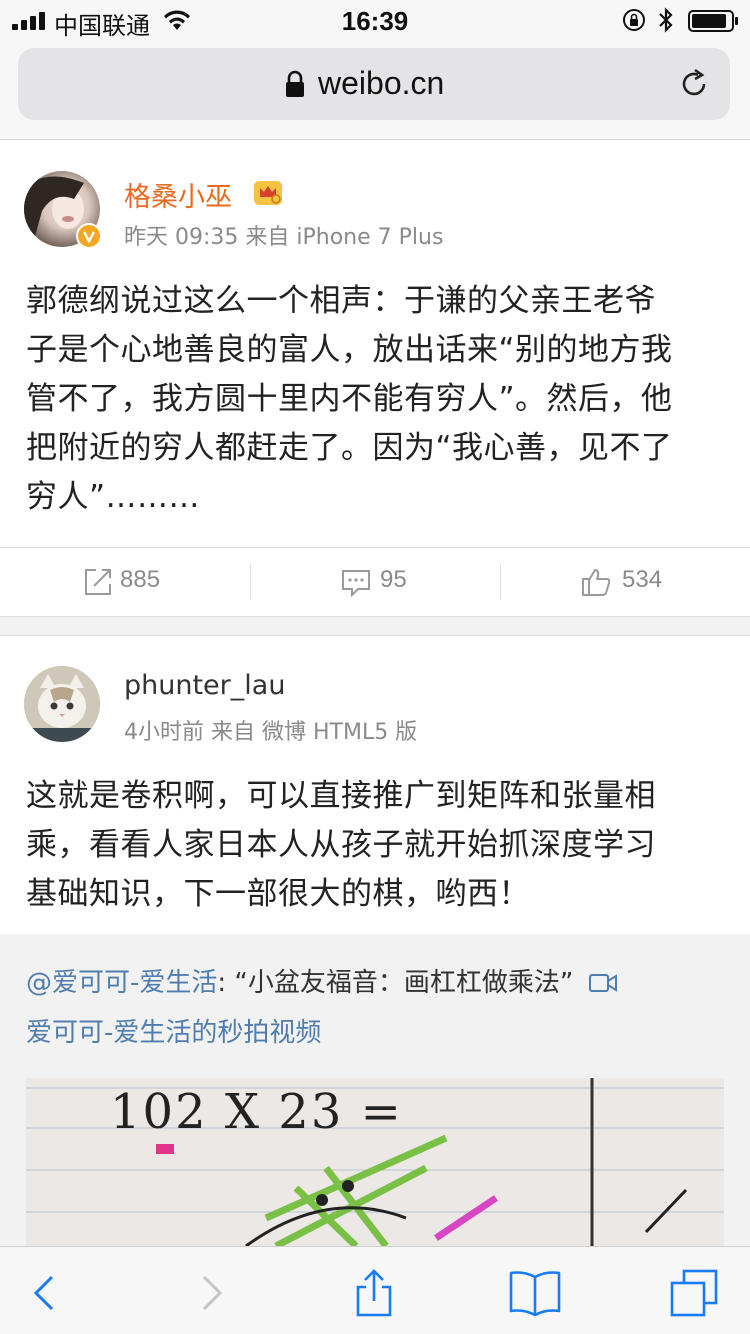  Describe the element at coordinates (284, 237) in the screenshot. I see `post-meta: 昨天 09:35 来自 iPhone 7 Plus` at that location.